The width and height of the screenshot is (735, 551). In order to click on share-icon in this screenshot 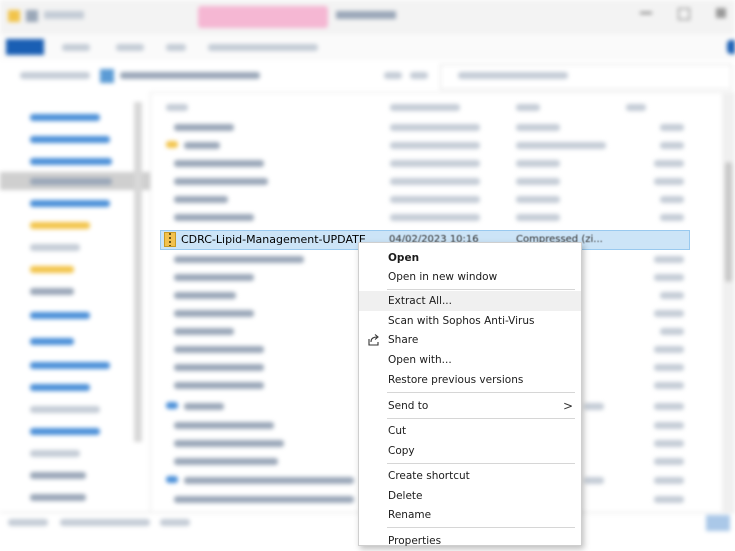, I will do `click(373, 340)`.